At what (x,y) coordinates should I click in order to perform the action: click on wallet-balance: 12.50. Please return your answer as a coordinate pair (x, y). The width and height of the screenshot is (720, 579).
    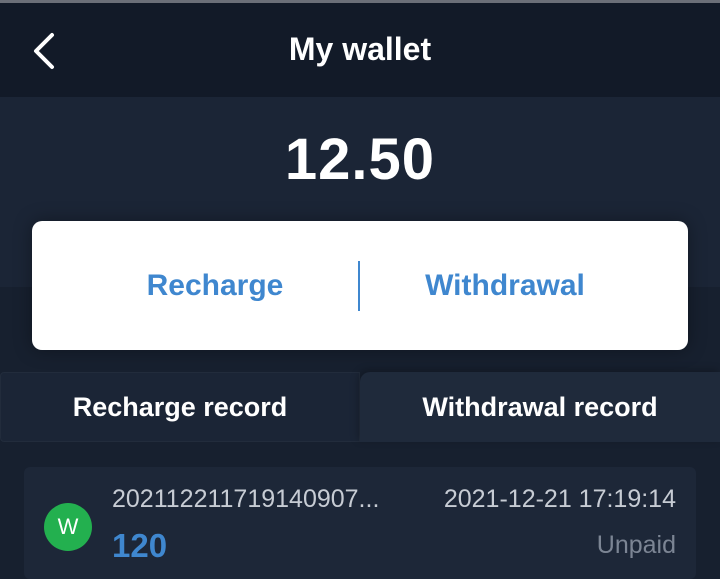
    Looking at the image, I should click on (360, 159).